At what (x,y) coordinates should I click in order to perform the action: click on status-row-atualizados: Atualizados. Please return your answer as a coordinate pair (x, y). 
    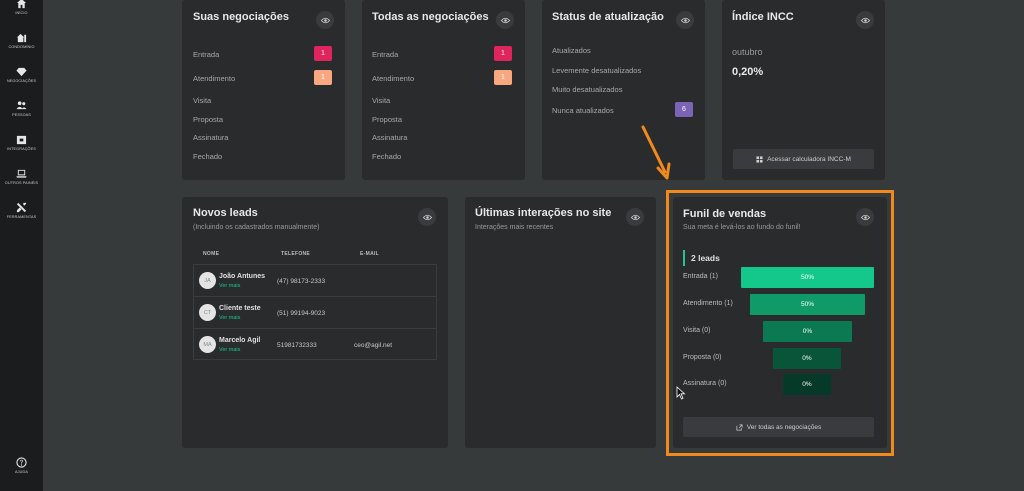
    Looking at the image, I should click on (571, 50).